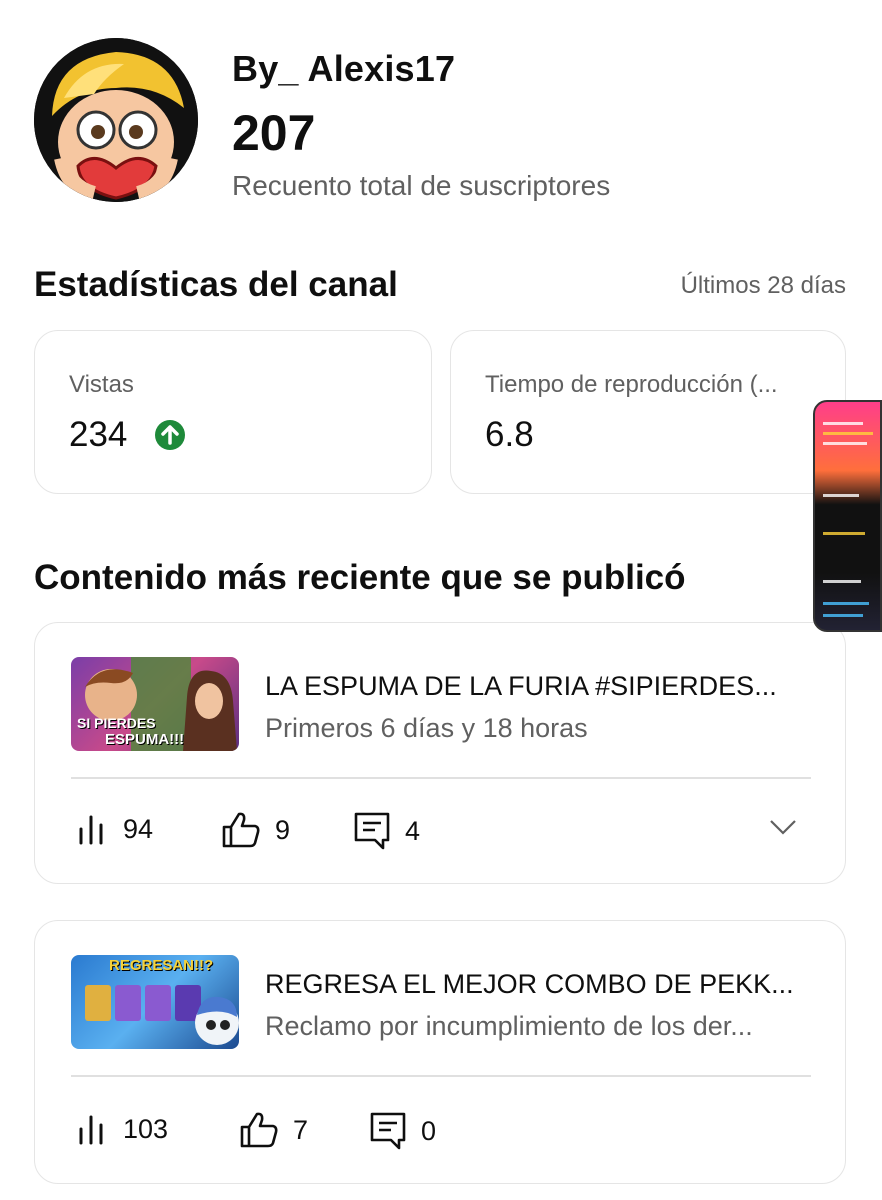 This screenshot has width=882, height=1200. I want to click on stats-period-label: Últimos 28 días, so click(763, 285).